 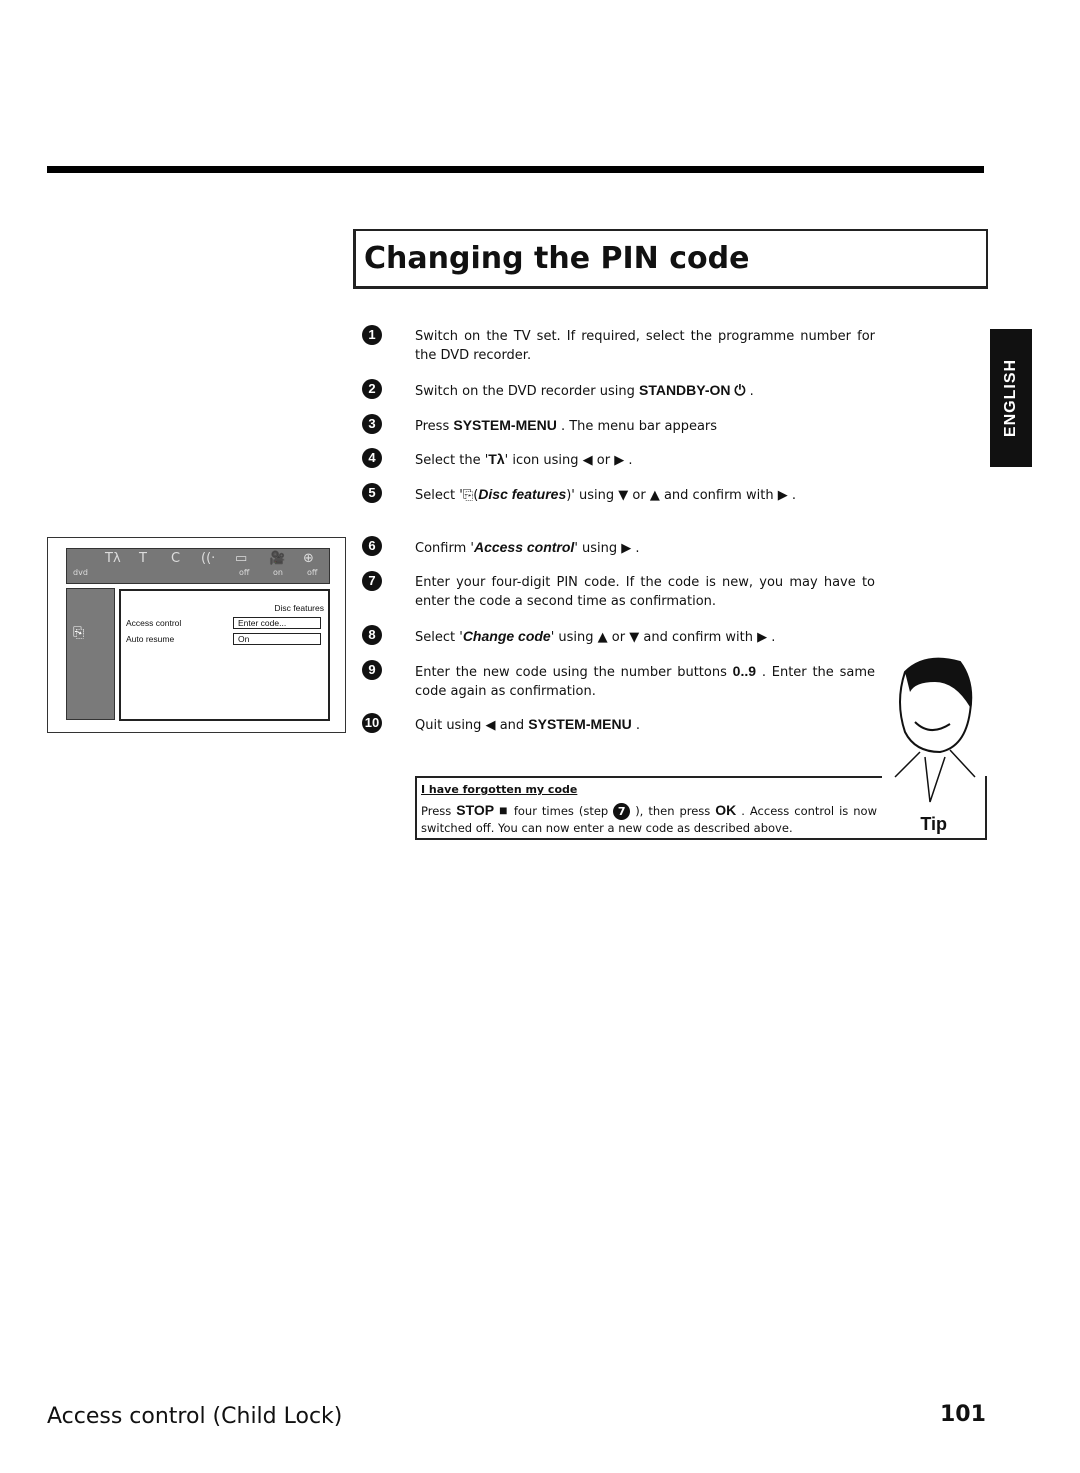 I want to click on angle-icon: 🎥, so click(x=277, y=558).